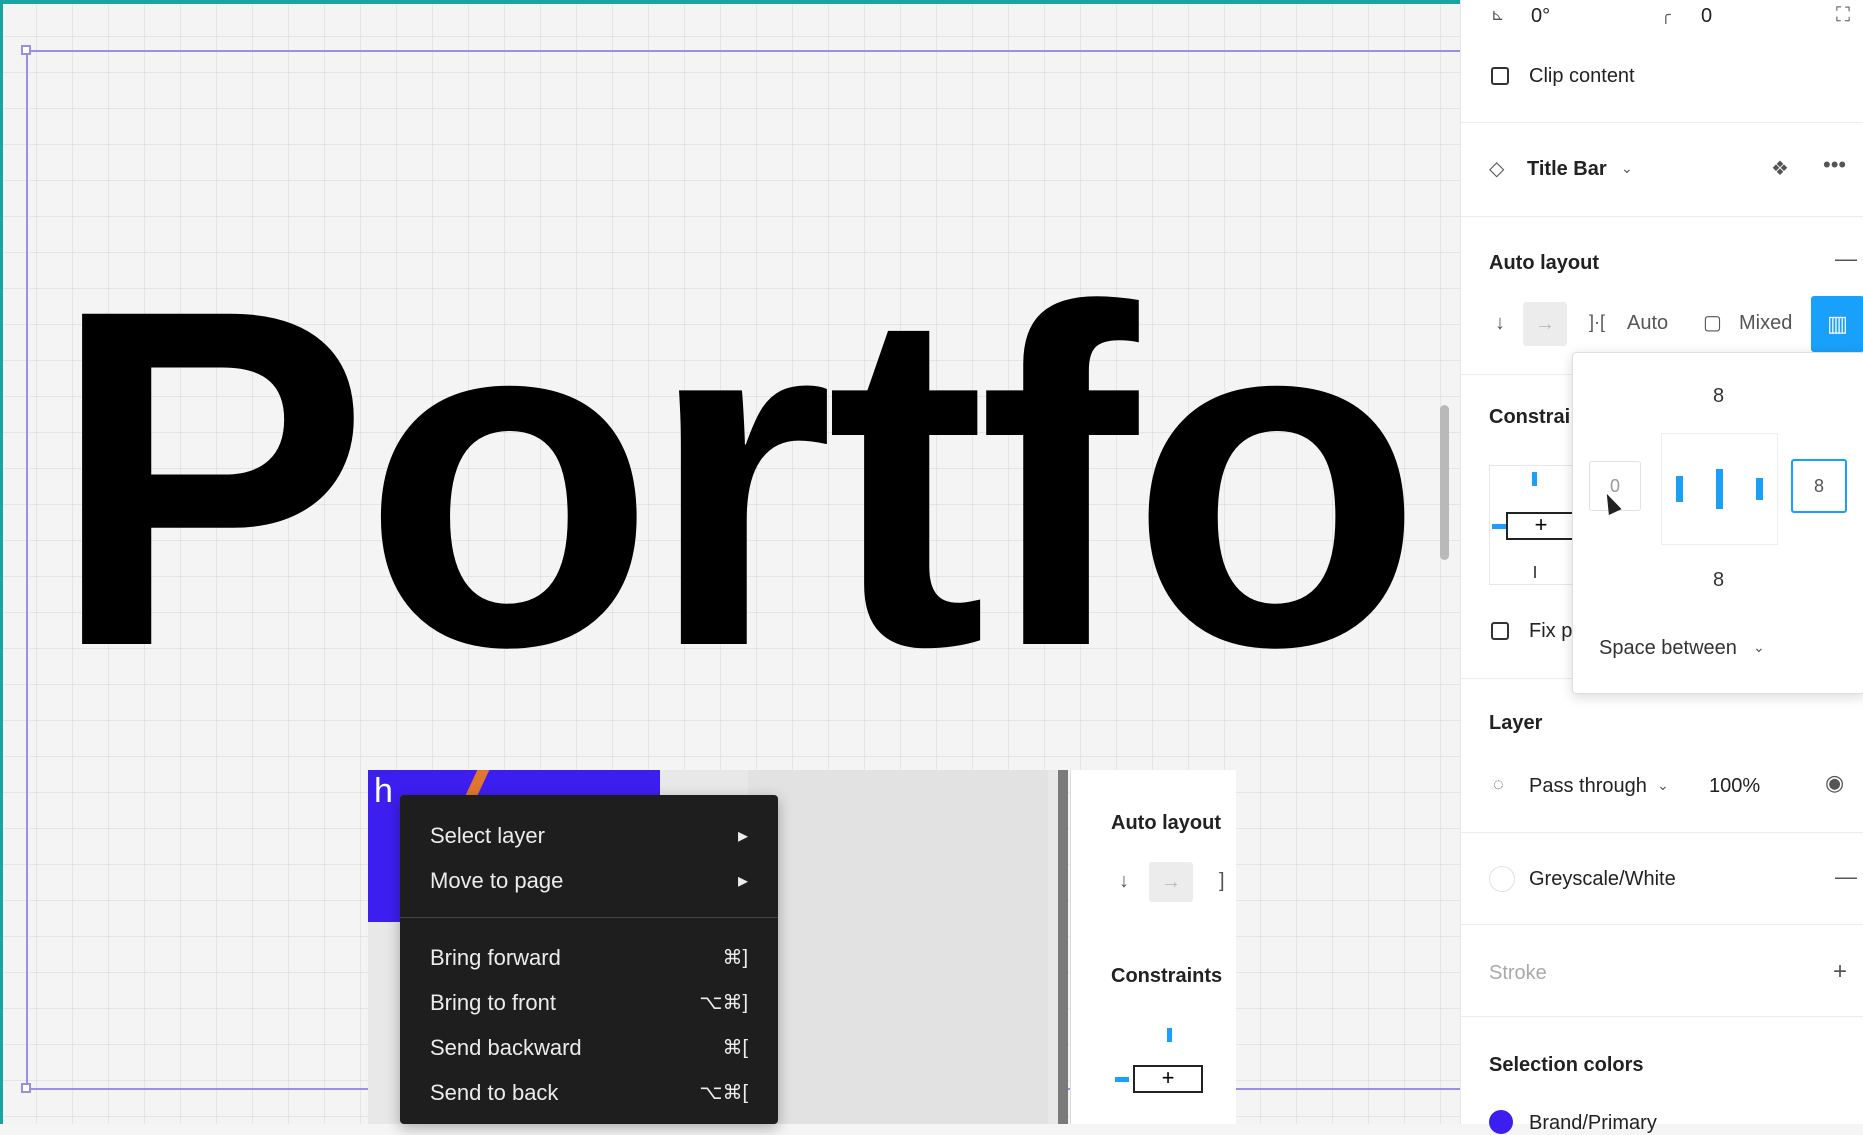 This screenshot has height=1135, width=1863. I want to click on menu-item-bring-to-front: Bring to front ⌥⌘], so click(589, 1004).